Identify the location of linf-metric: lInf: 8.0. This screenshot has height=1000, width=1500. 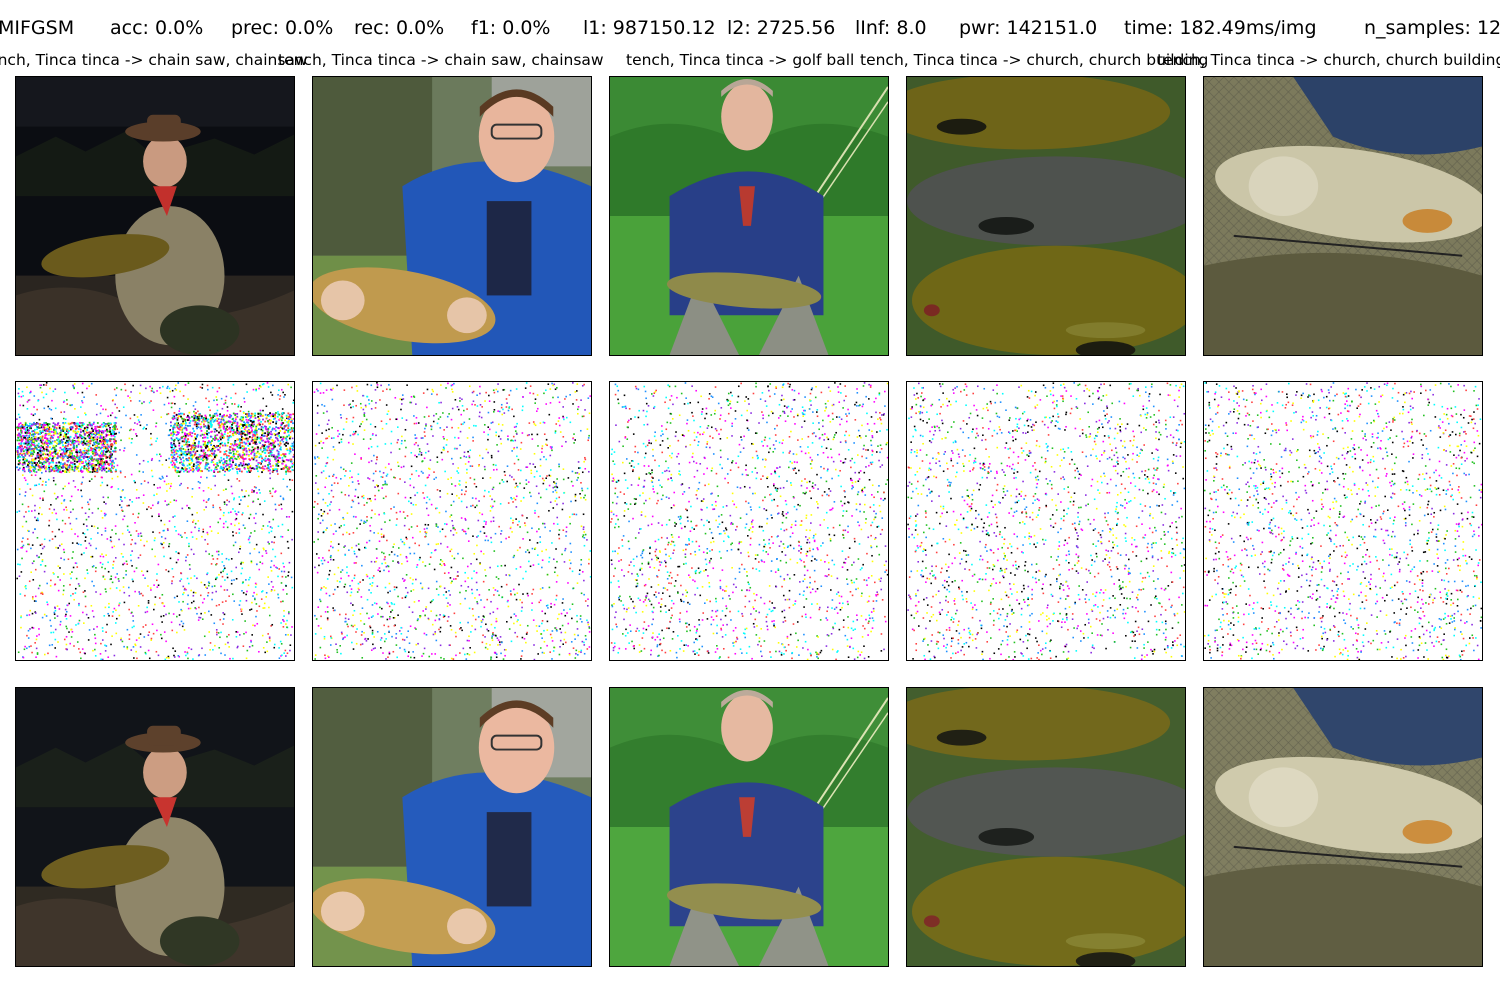
(891, 28).